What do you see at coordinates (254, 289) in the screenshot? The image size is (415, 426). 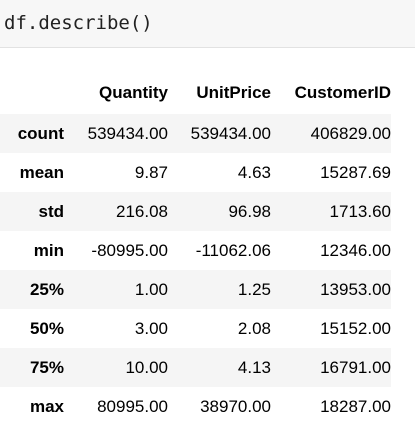 I see `table-cell: 1.25` at bounding box center [254, 289].